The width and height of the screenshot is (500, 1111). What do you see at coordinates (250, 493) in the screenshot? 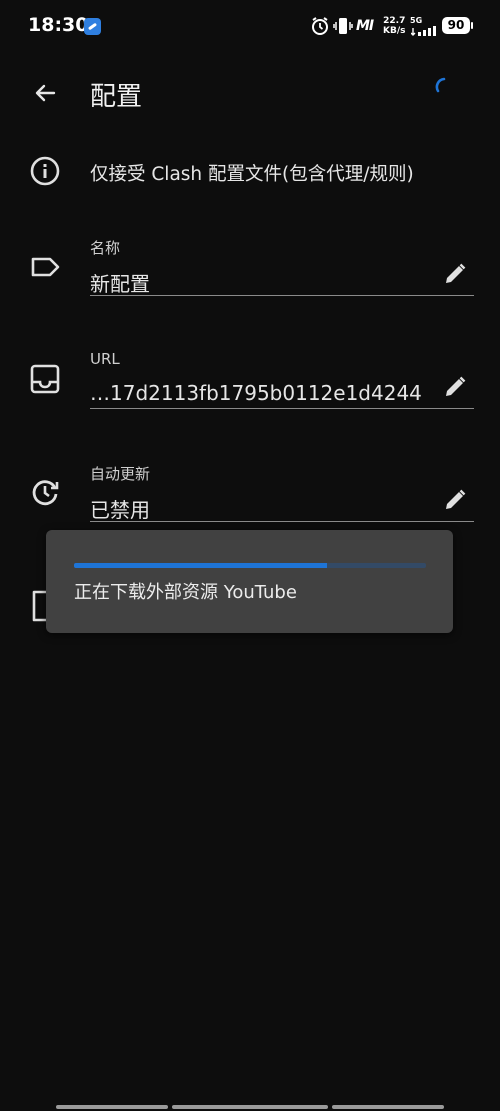
I see `auto-update-field: 自动更新 已禁用` at bounding box center [250, 493].